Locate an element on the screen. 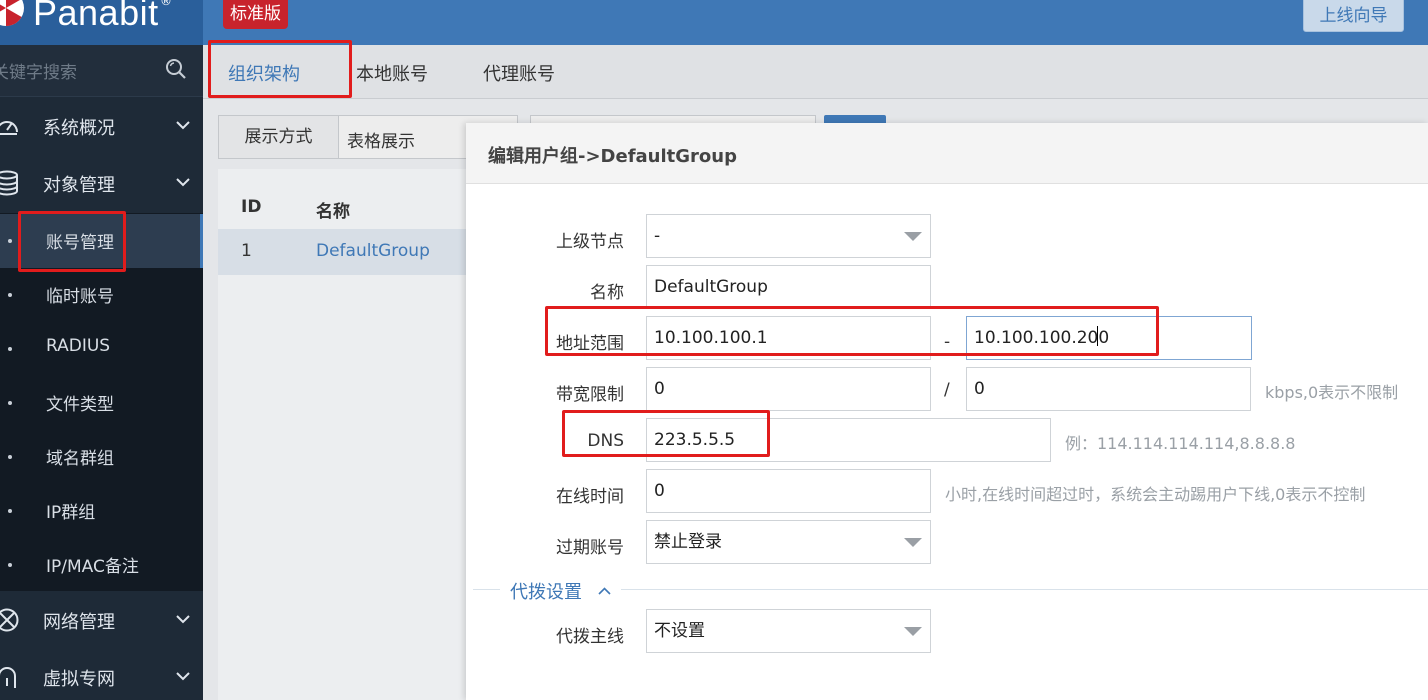 The image size is (1428, 700). expired-account-label: 过期账号 is located at coordinates (590, 548).